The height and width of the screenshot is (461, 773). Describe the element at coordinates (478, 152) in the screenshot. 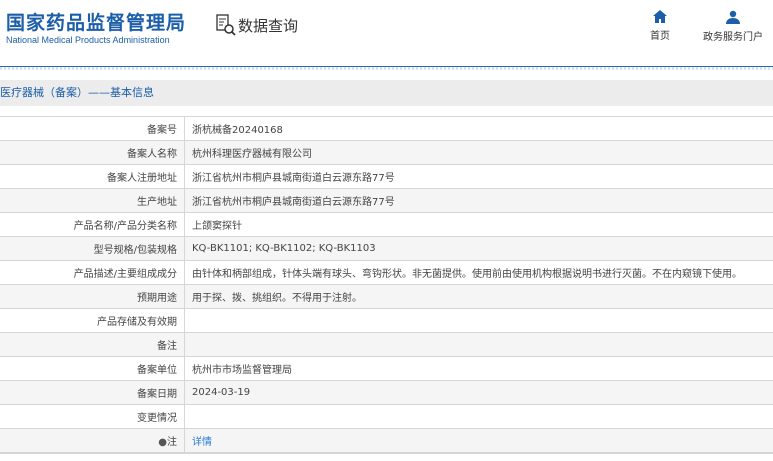

I see `row-value: 杭州科理医疗器械有限公司` at that location.